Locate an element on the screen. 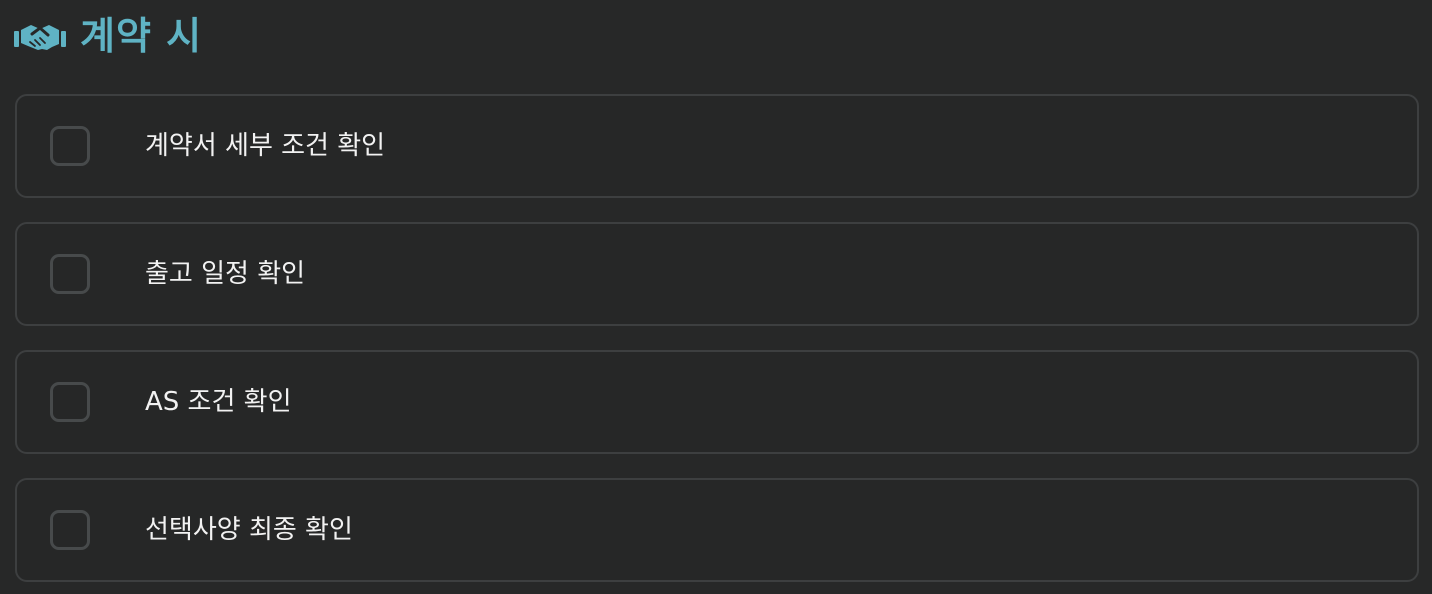 This screenshot has height=594, width=1432. checklist-item-label: 계약서 세부 조건 확인 is located at coordinates (265, 146).